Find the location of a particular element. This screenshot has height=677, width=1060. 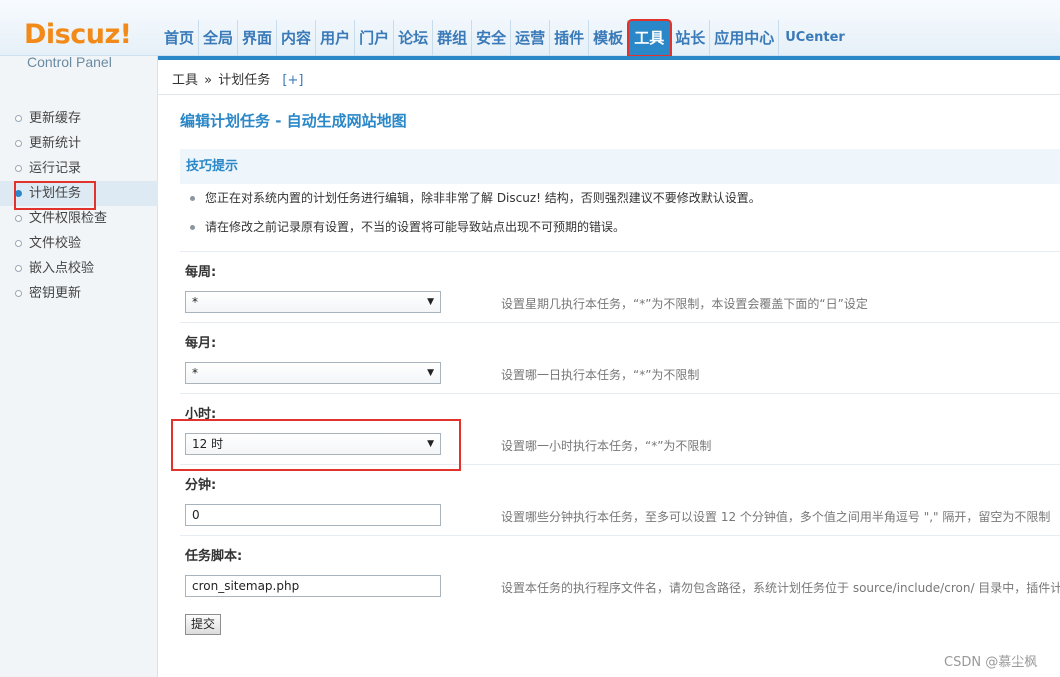

day-label: 每月: is located at coordinates (201, 343).